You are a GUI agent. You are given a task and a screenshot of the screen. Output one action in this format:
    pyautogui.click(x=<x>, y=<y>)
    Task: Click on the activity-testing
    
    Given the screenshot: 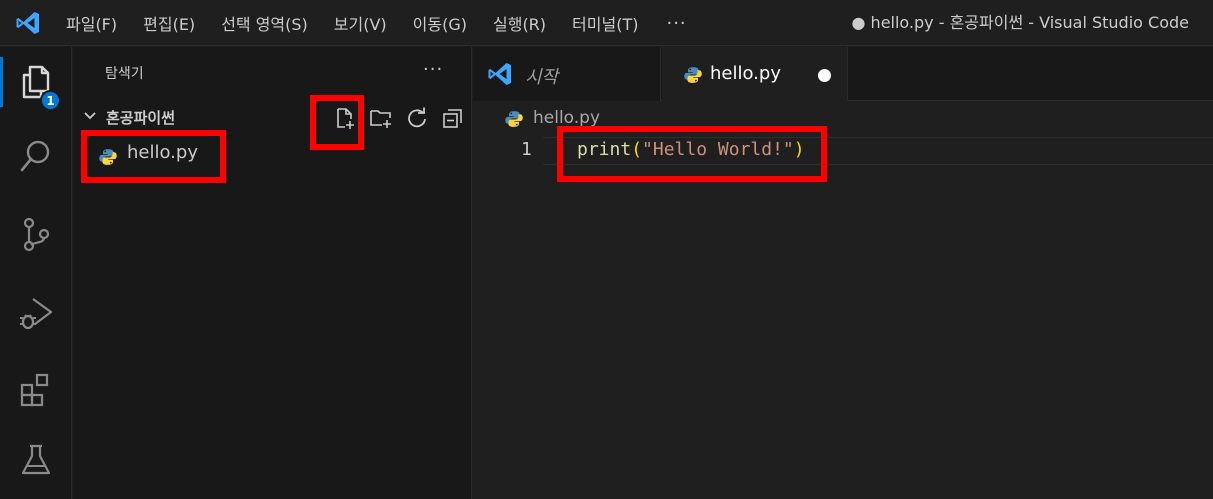 What is the action you would take?
    pyautogui.click(x=36, y=460)
    